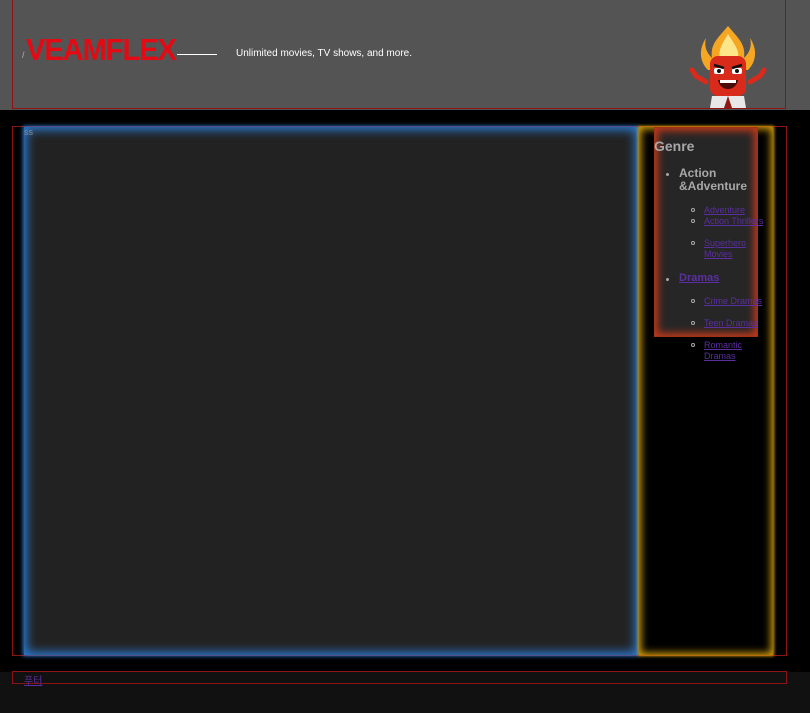 This screenshot has height=713, width=810. What do you see at coordinates (23, 55) in the screenshot?
I see `logo-prefix: /` at bounding box center [23, 55].